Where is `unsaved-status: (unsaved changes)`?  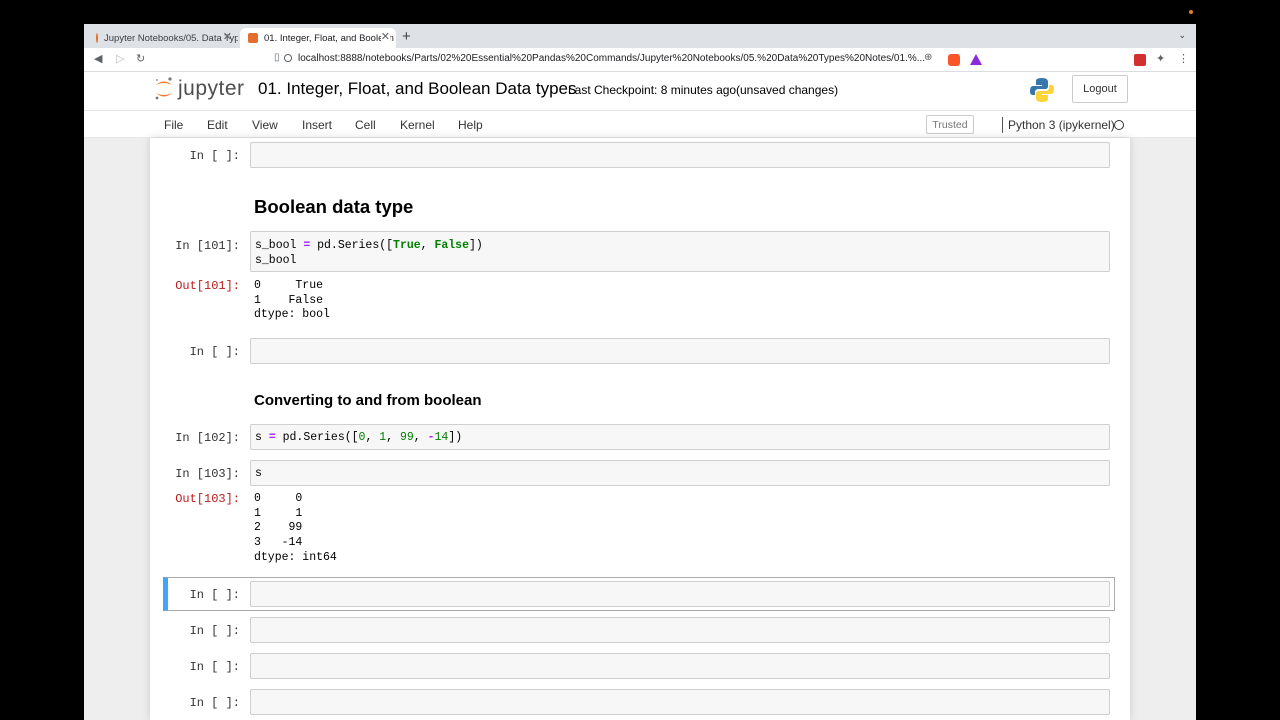
unsaved-status: (unsaved changes) is located at coordinates (787, 90).